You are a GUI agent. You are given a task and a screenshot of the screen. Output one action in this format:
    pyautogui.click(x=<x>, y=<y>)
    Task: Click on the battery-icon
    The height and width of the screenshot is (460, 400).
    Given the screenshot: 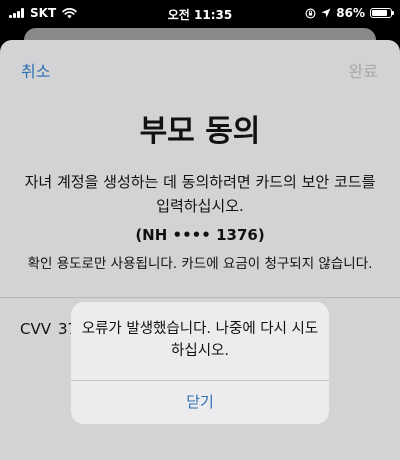 What is the action you would take?
    pyautogui.click(x=382, y=13)
    